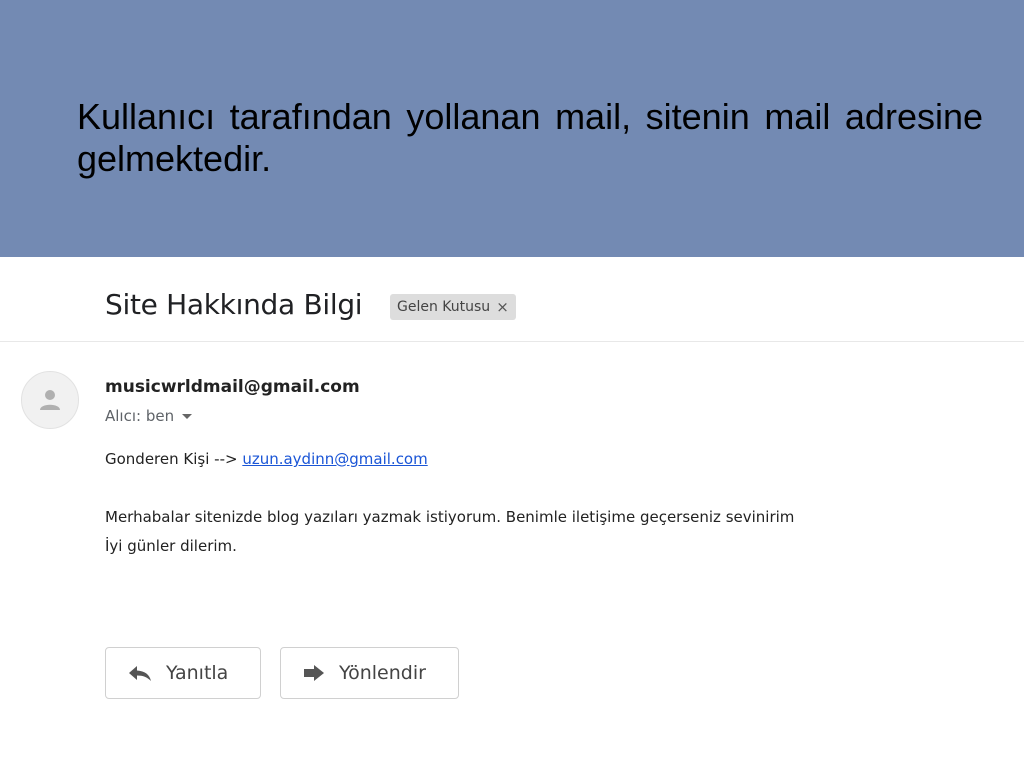 The height and width of the screenshot is (768, 1024). Describe the element at coordinates (171, 546) in the screenshot. I see `message-line-2: İyi günler dilerim.` at that location.